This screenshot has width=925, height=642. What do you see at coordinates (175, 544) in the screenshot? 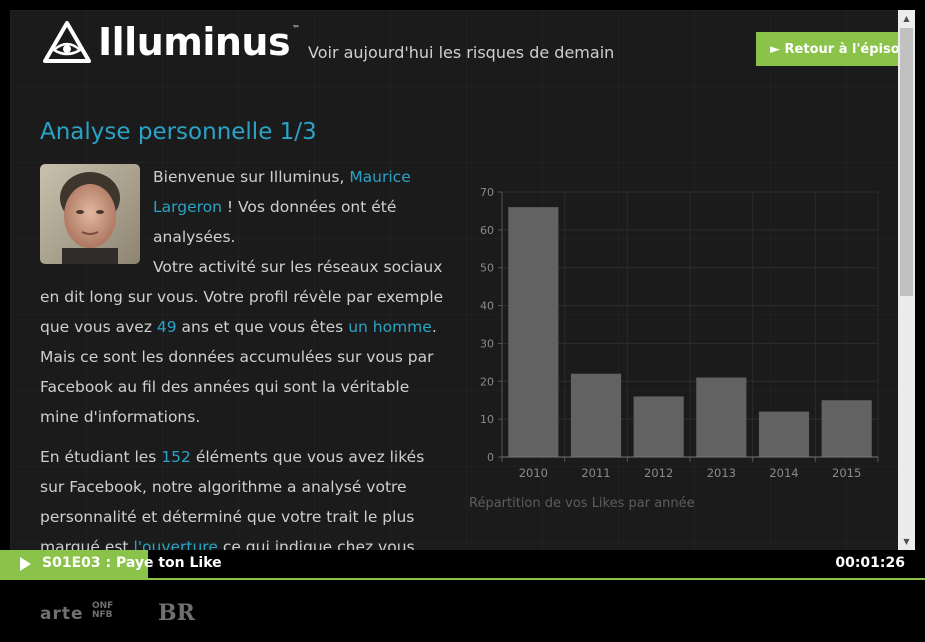
I see `personality-trait: l'ouverture` at bounding box center [175, 544].